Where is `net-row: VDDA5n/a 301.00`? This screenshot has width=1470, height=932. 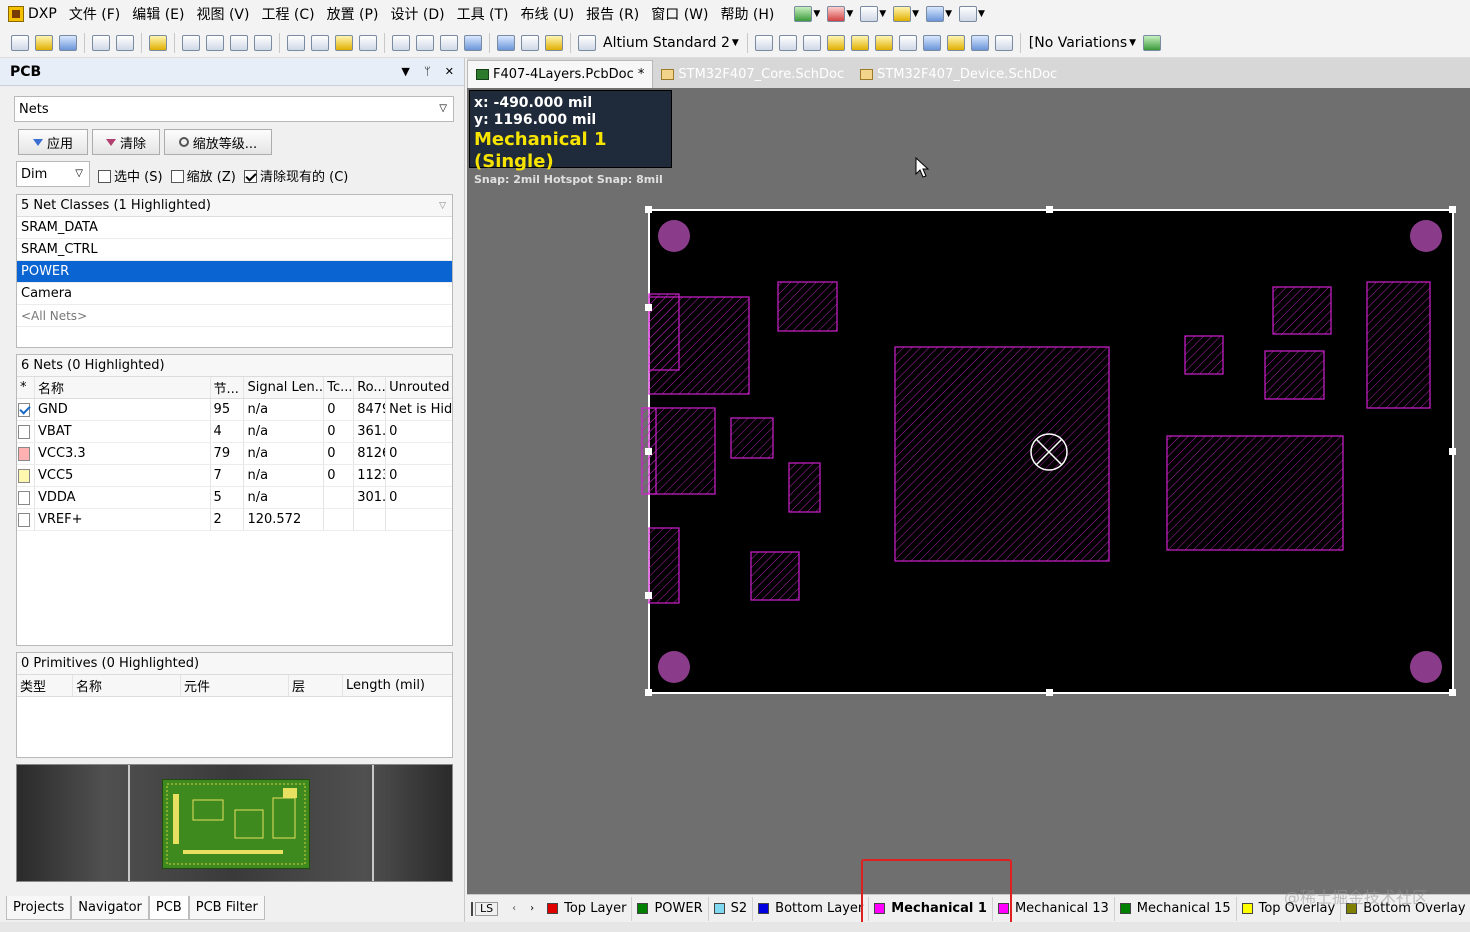 net-row: VDDA5n/a 301.00 is located at coordinates (234, 498).